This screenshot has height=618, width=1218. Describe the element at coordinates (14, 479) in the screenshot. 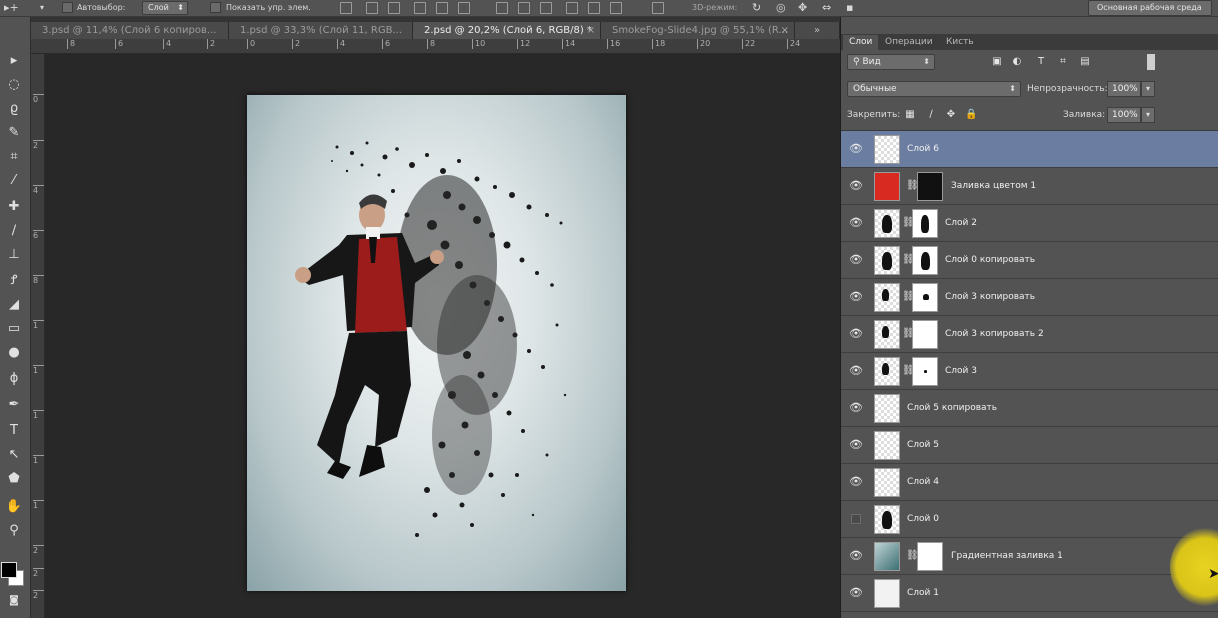

I see `shape-tool-icon: ⬟` at that location.